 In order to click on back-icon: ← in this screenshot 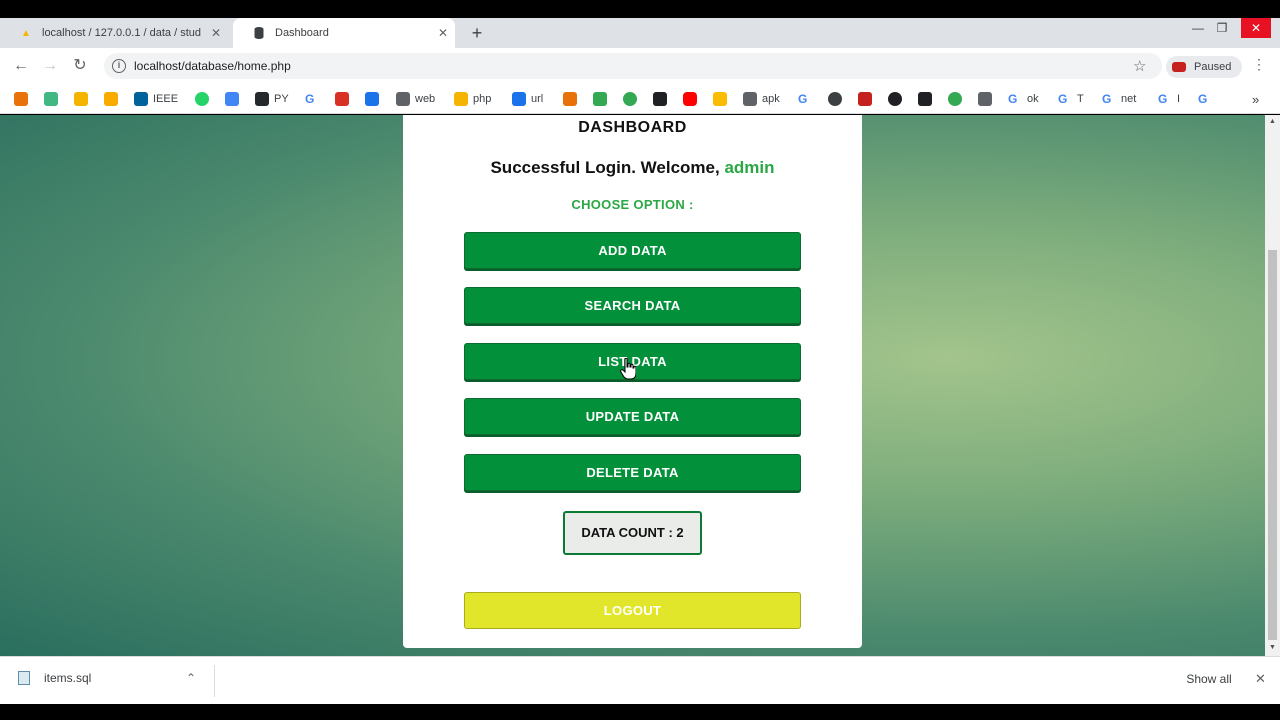, I will do `click(21, 67)`.